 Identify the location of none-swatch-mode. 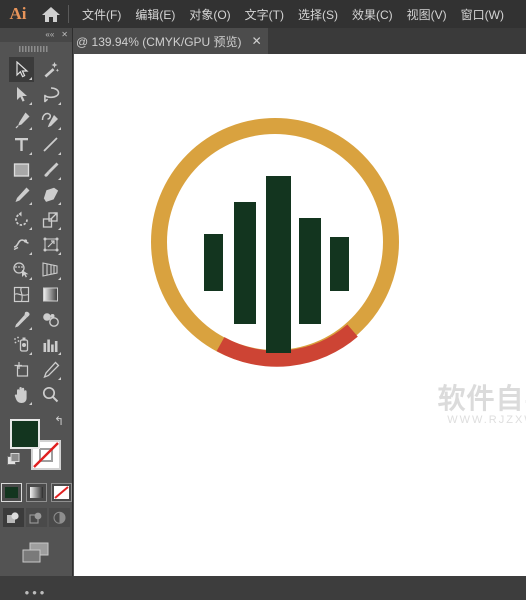
(61, 492).